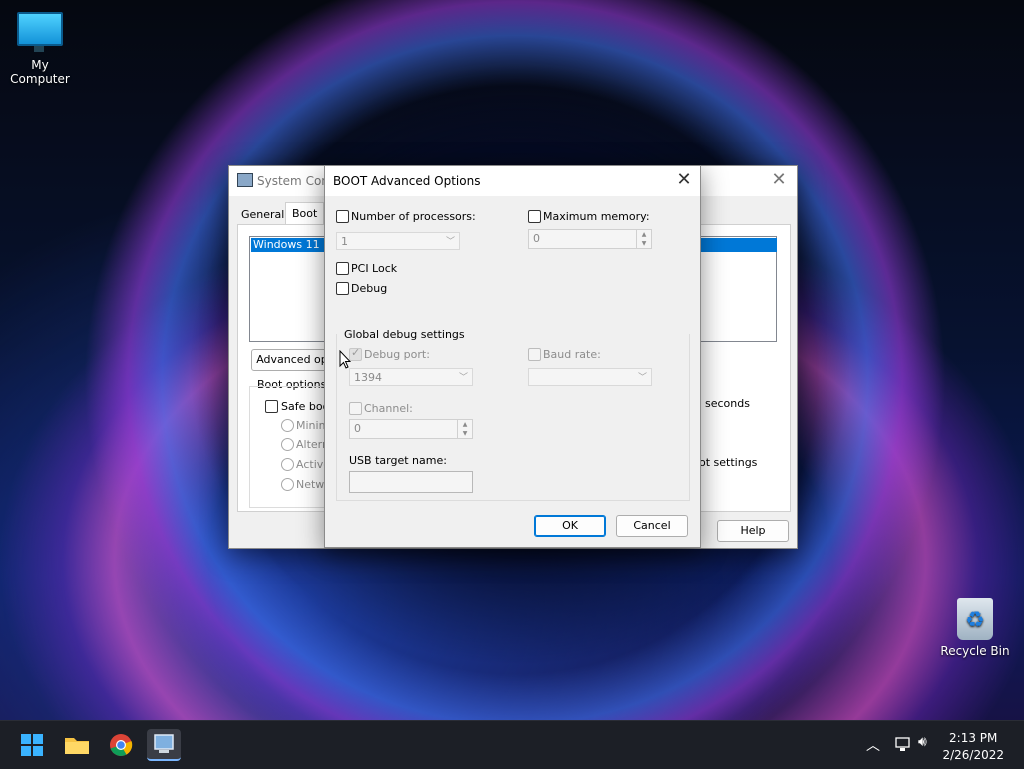  I want to click on timeout-seconds-label: seconds, so click(727, 403).